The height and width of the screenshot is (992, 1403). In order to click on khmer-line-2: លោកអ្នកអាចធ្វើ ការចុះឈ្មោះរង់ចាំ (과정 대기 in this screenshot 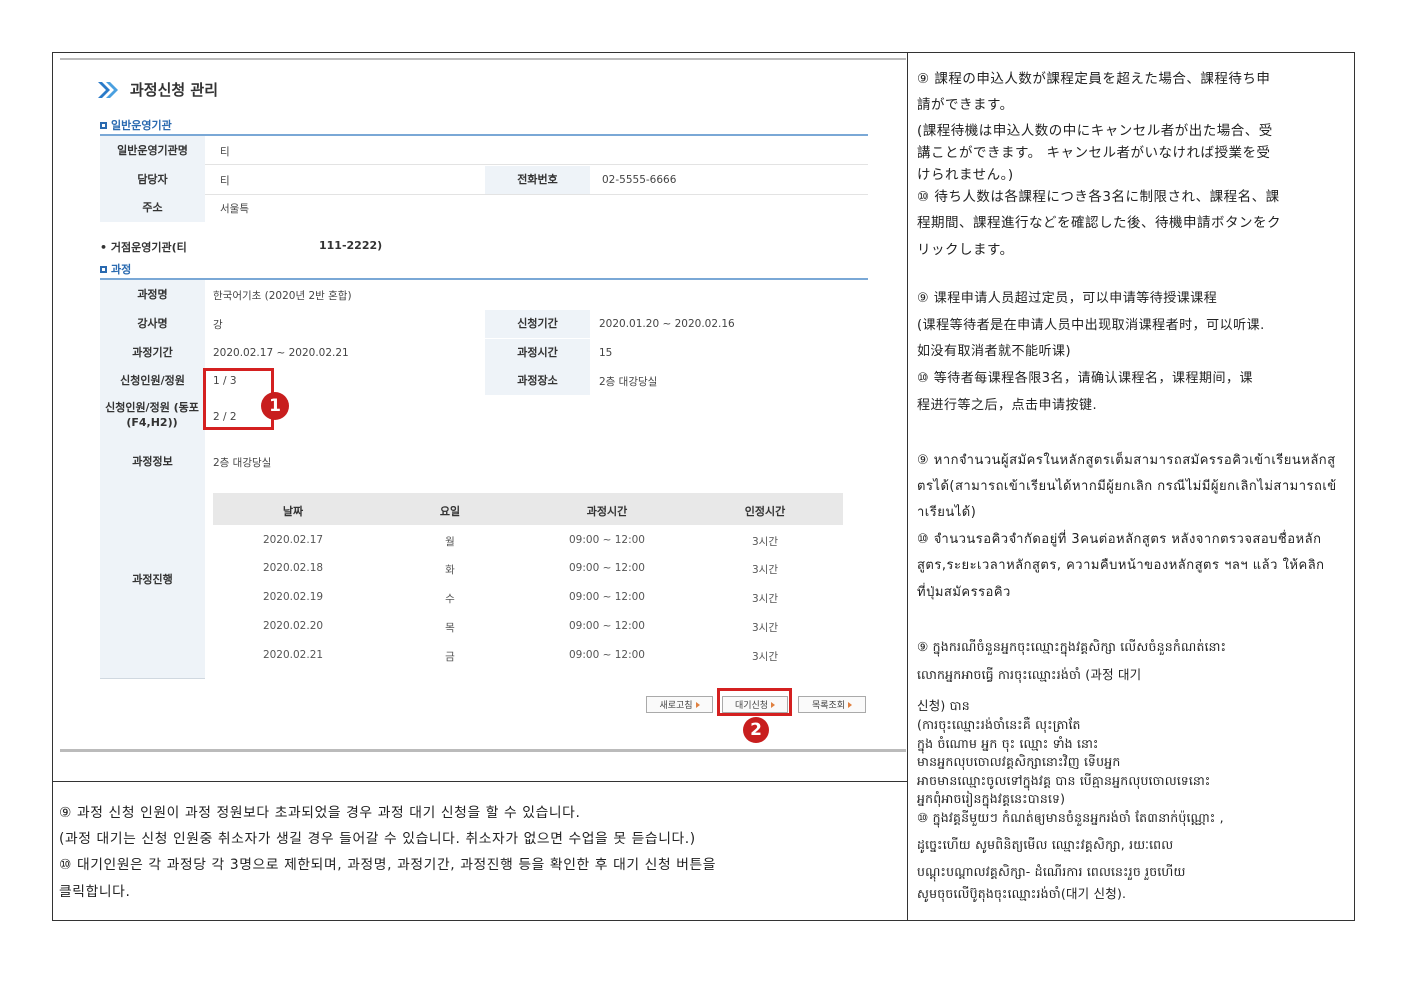, I will do `click(1029, 674)`.